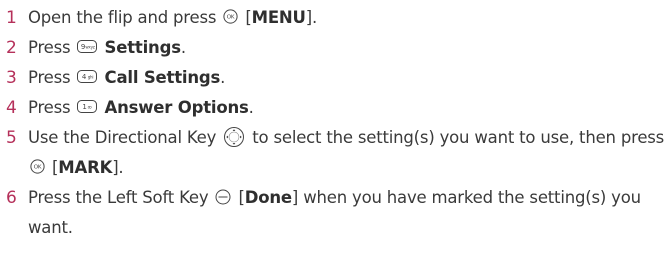 The height and width of the screenshot is (254, 665). What do you see at coordinates (162, 77) in the screenshot?
I see `call-settings-label: Call Settings` at bounding box center [162, 77].